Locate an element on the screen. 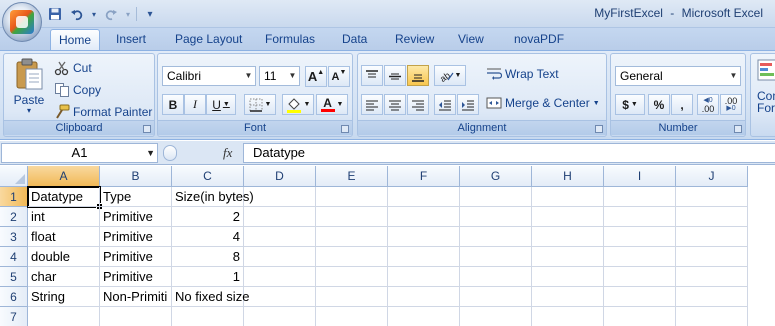  tab-review: Review is located at coordinates (414, 39).